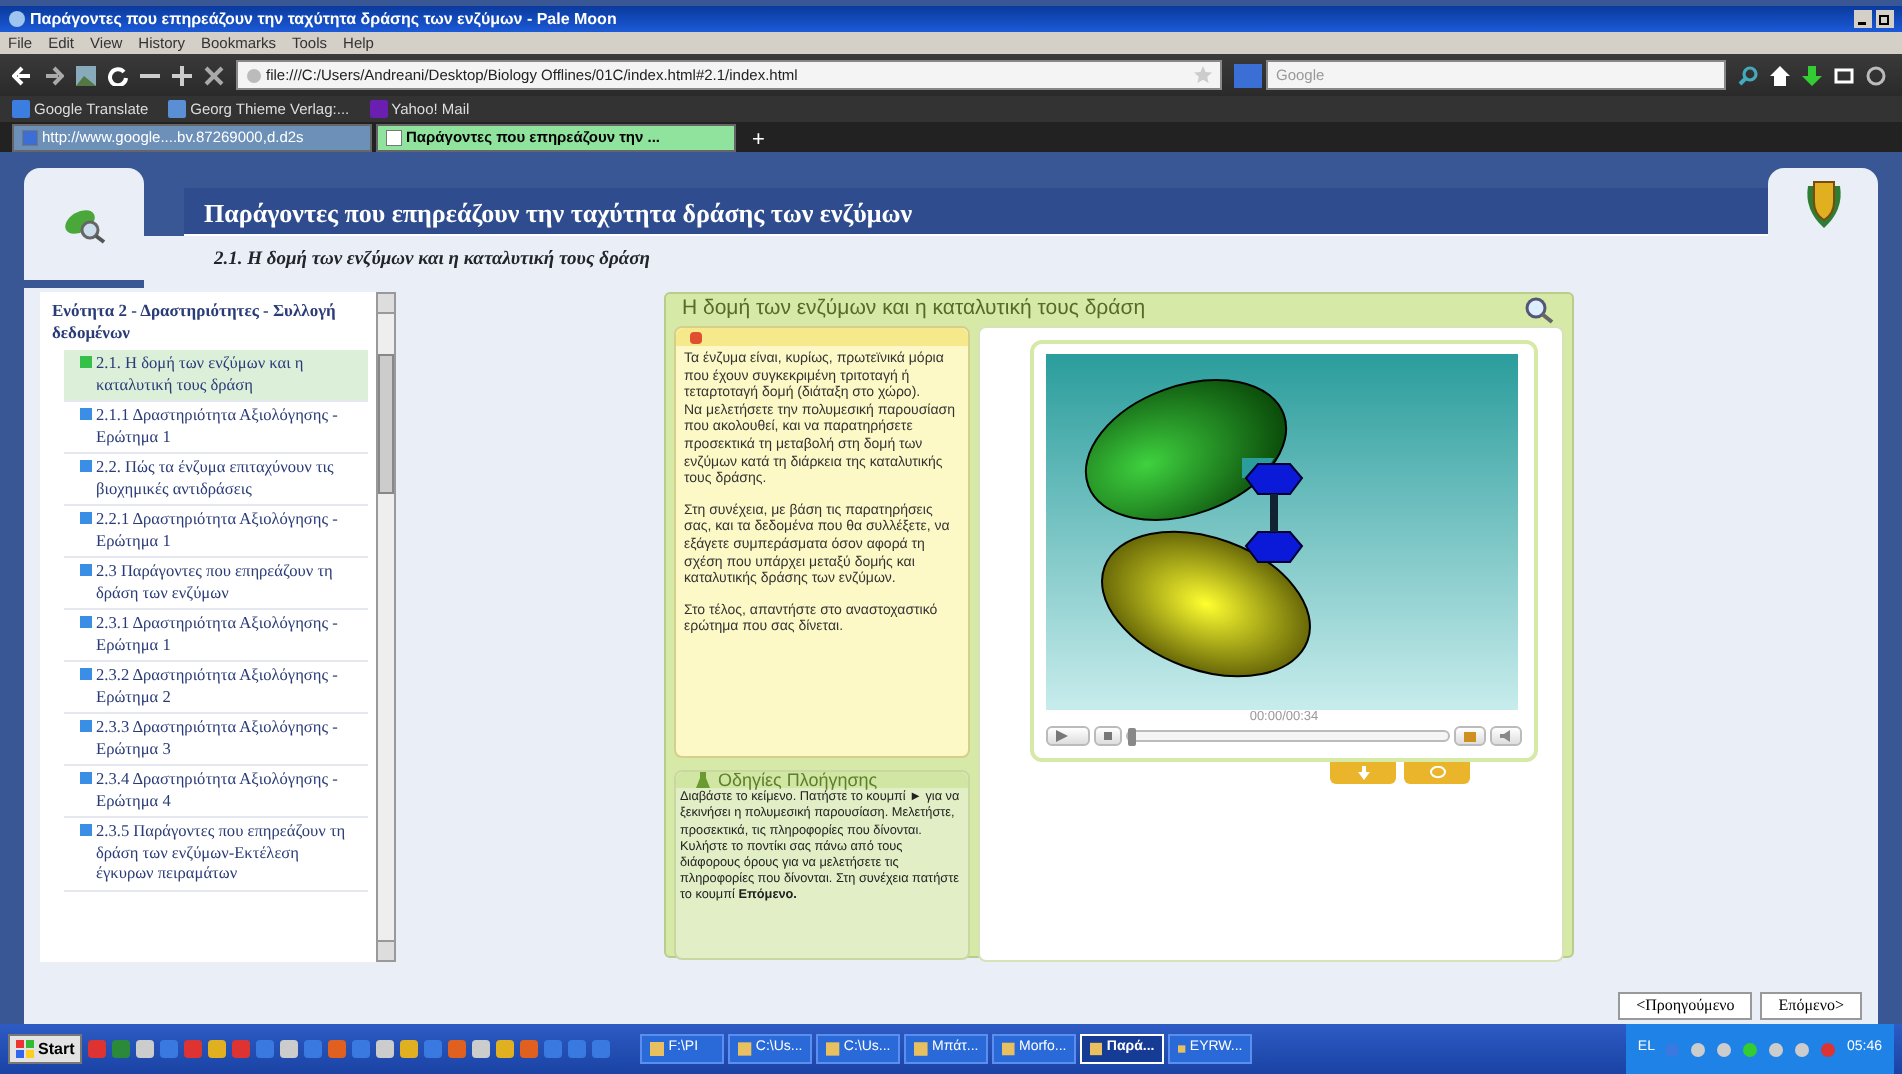  I want to click on window-title: Παράγοντες που επηρεάζουν την ταχύτητα δράσης των ενζύμων - Pale Moon, so click(323, 19).